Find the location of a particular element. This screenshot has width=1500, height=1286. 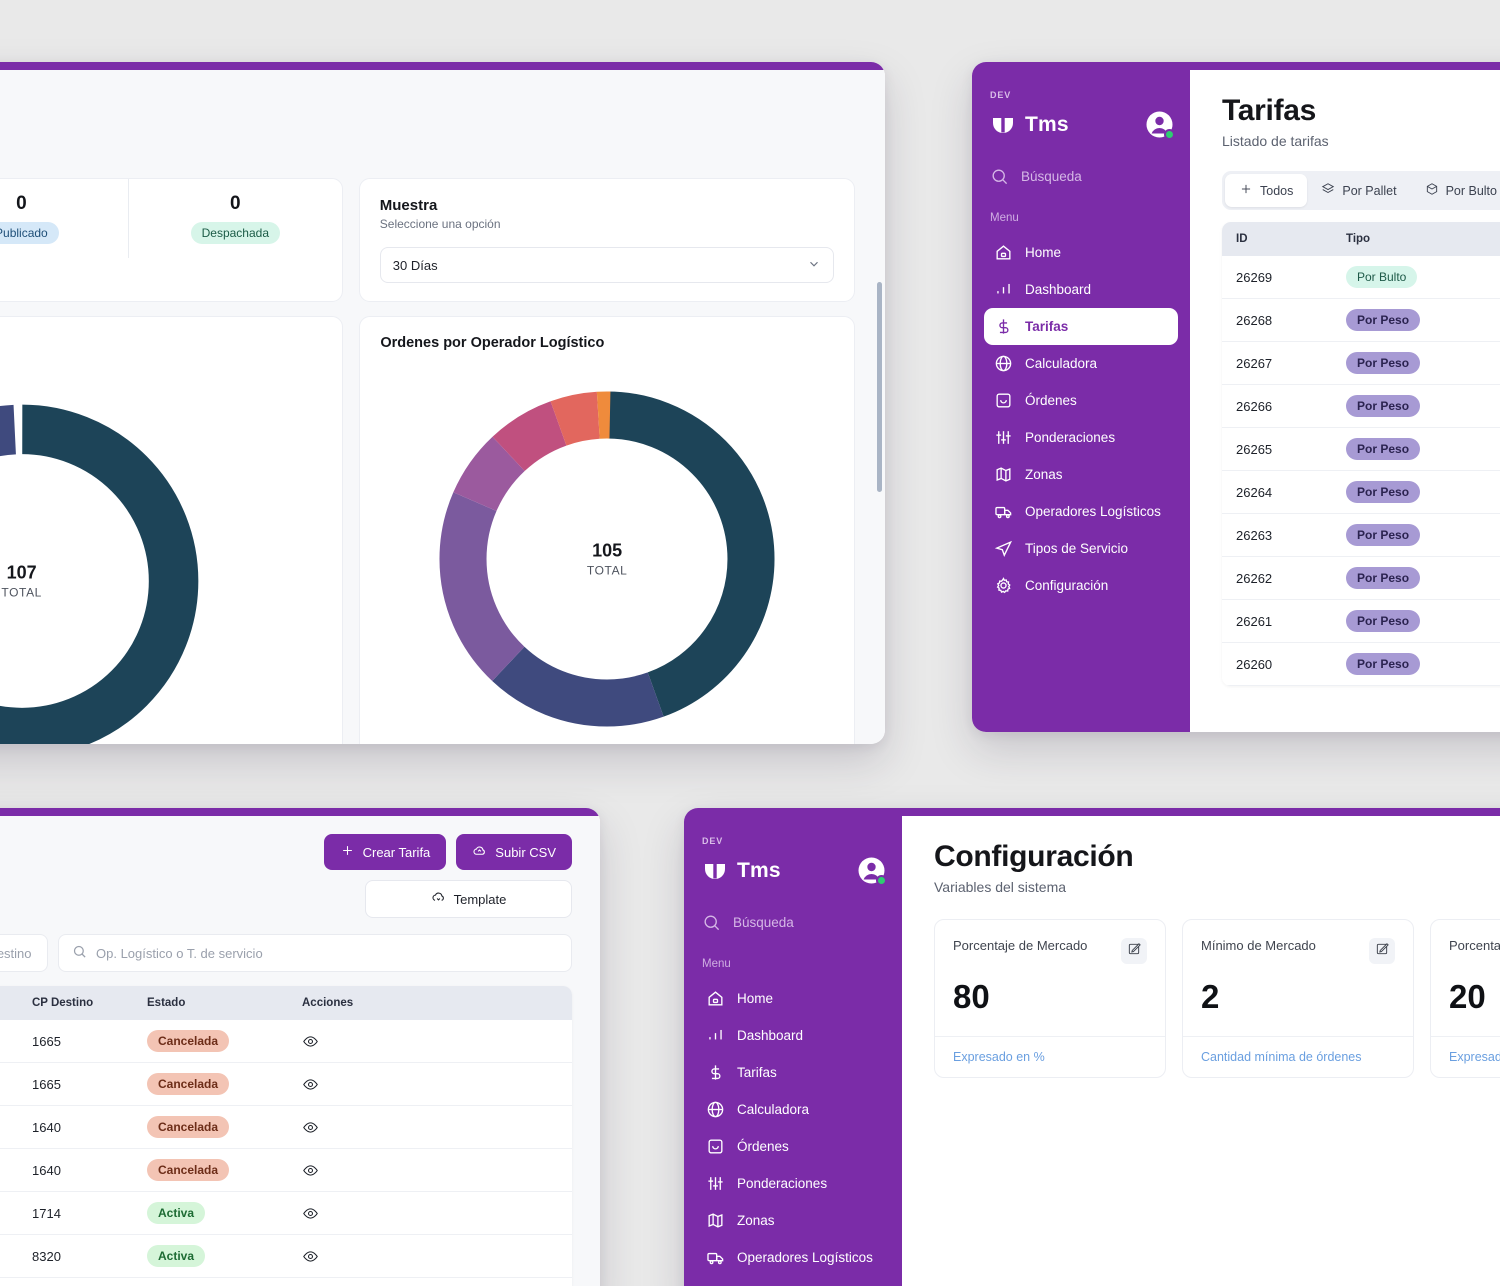

table-row: 26269Por BultoANDREANI is located at coordinates (1361, 277).